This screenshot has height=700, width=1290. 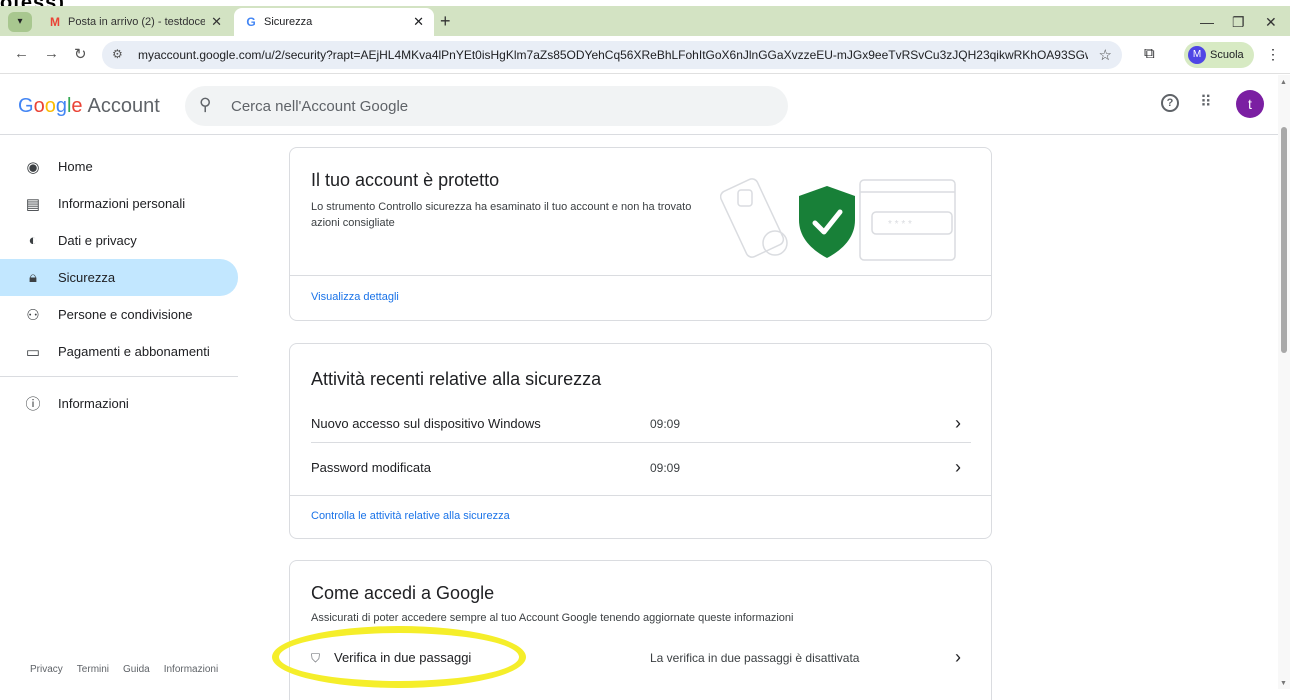 I want to click on tab-search-button: ▾, so click(x=20, y=22).